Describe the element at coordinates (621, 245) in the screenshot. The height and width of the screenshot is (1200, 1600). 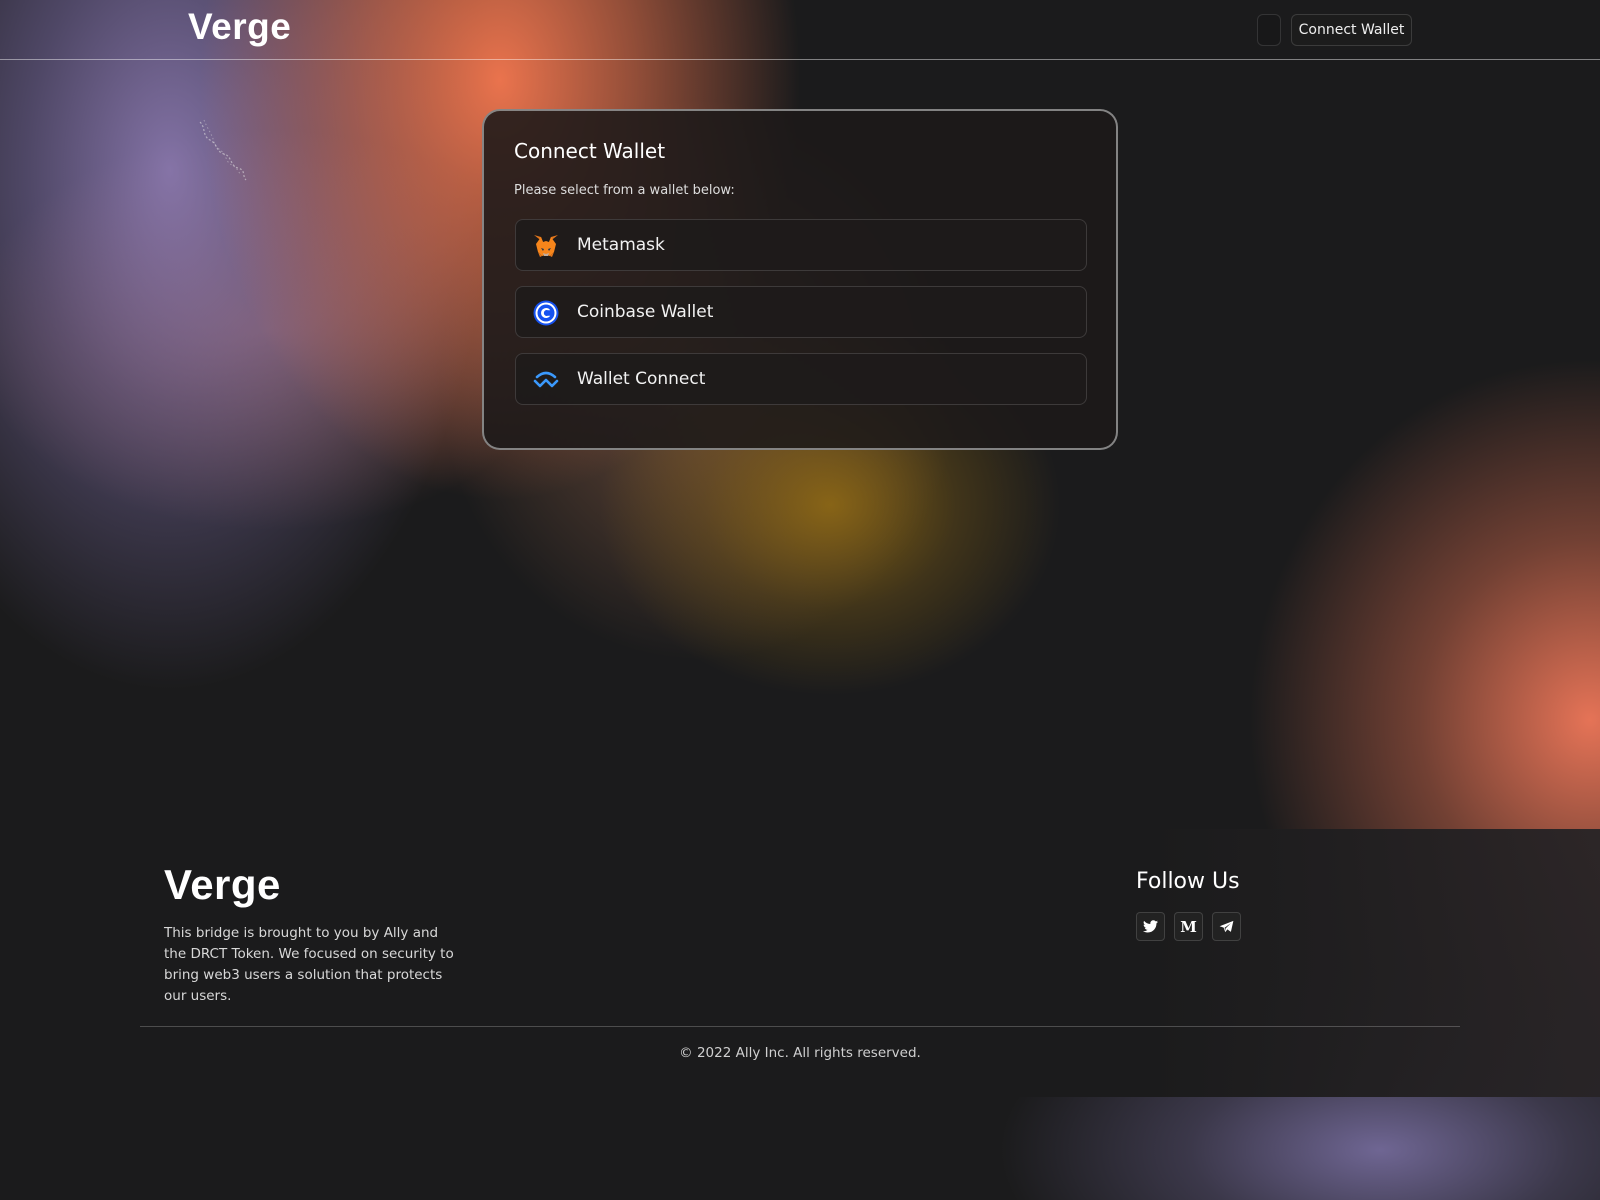
I see `wallet-option-label: Metamask` at that location.